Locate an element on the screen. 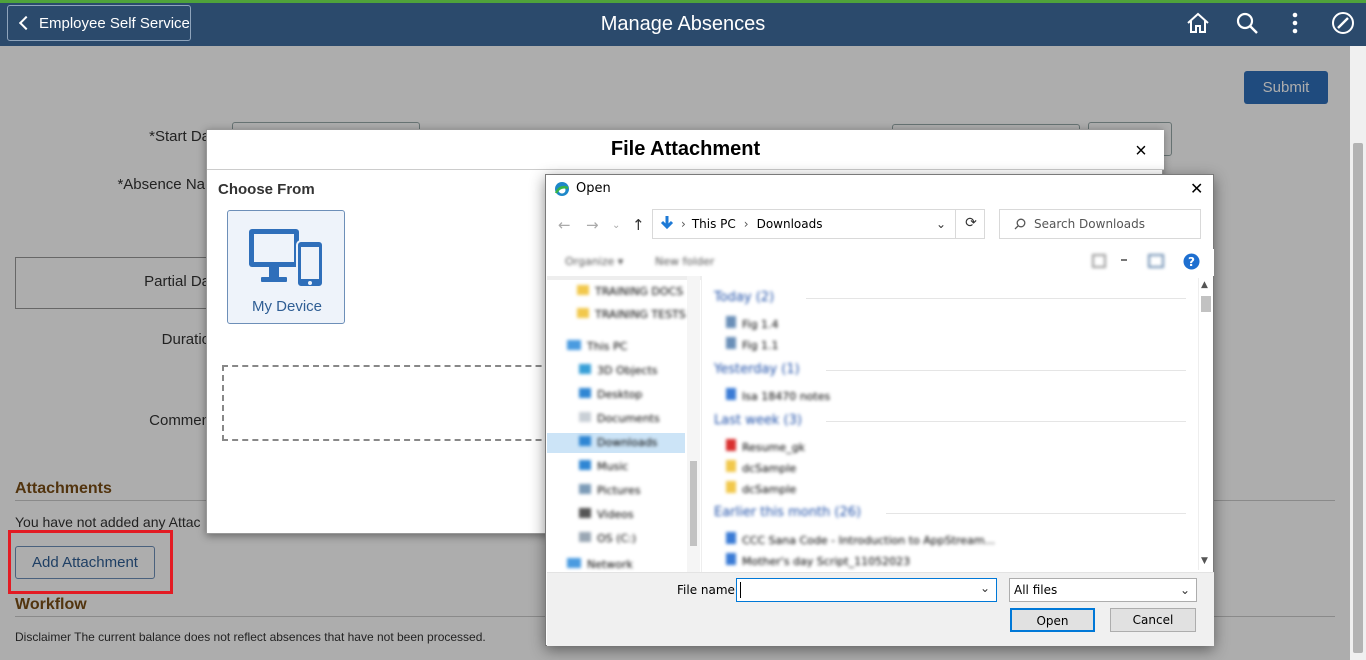 Image resolution: width=1366 pixels, height=660 pixels. nav-item: This PC is located at coordinates (597, 346).